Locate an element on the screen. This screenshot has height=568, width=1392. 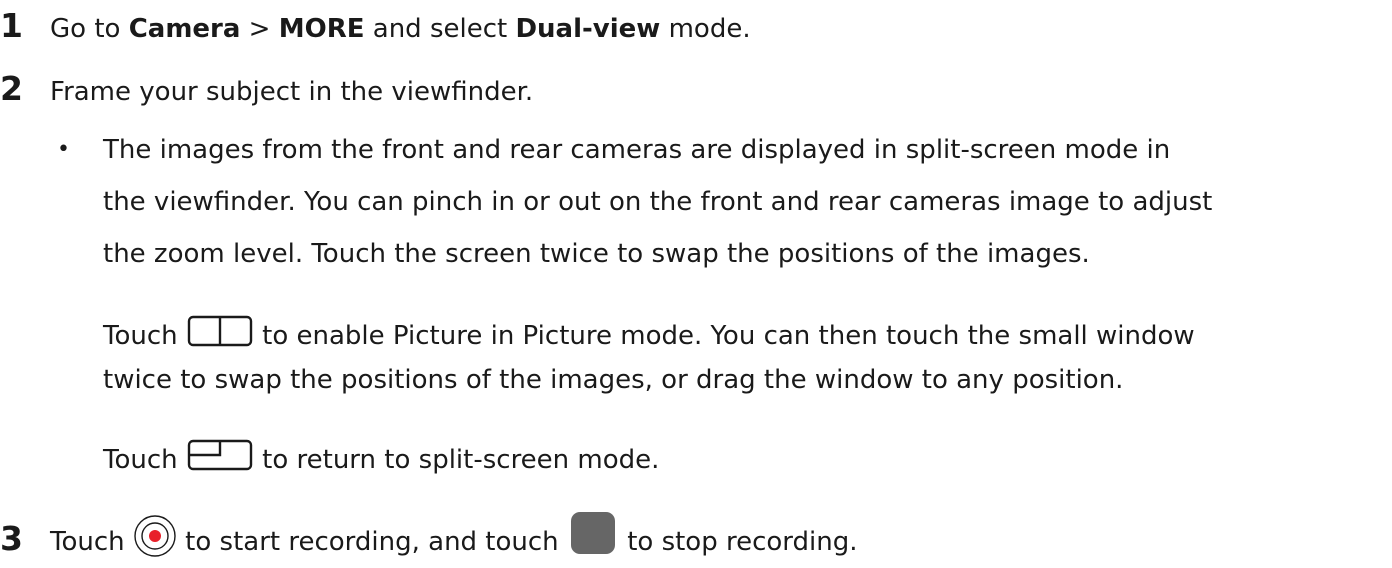
step-2: 2 Frame your subject in the viewfinder. is located at coordinates (266, 90).